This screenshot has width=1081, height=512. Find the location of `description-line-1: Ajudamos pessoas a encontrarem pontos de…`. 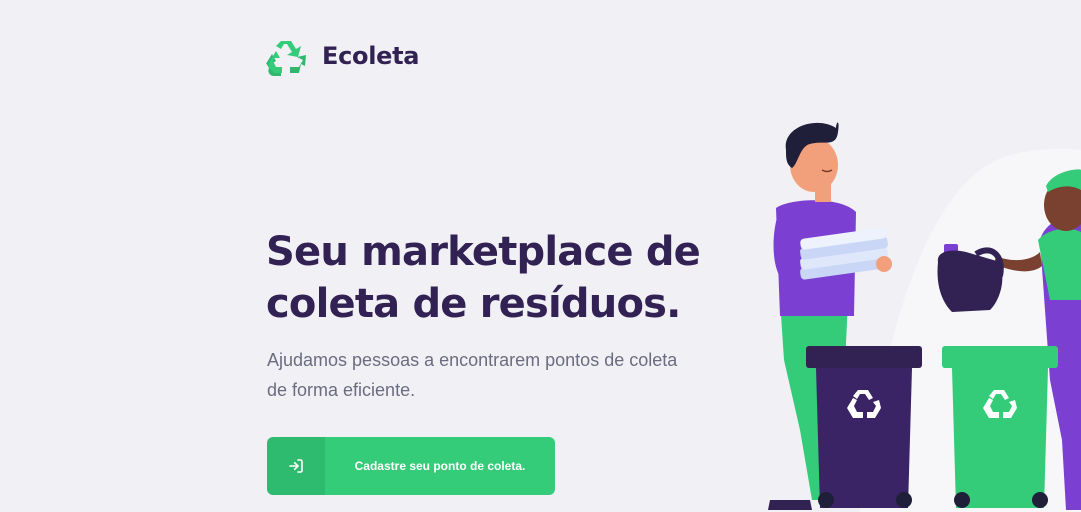

description-line-1: Ajudamos pessoas a encontrarem pontos de… is located at coordinates (472, 360).